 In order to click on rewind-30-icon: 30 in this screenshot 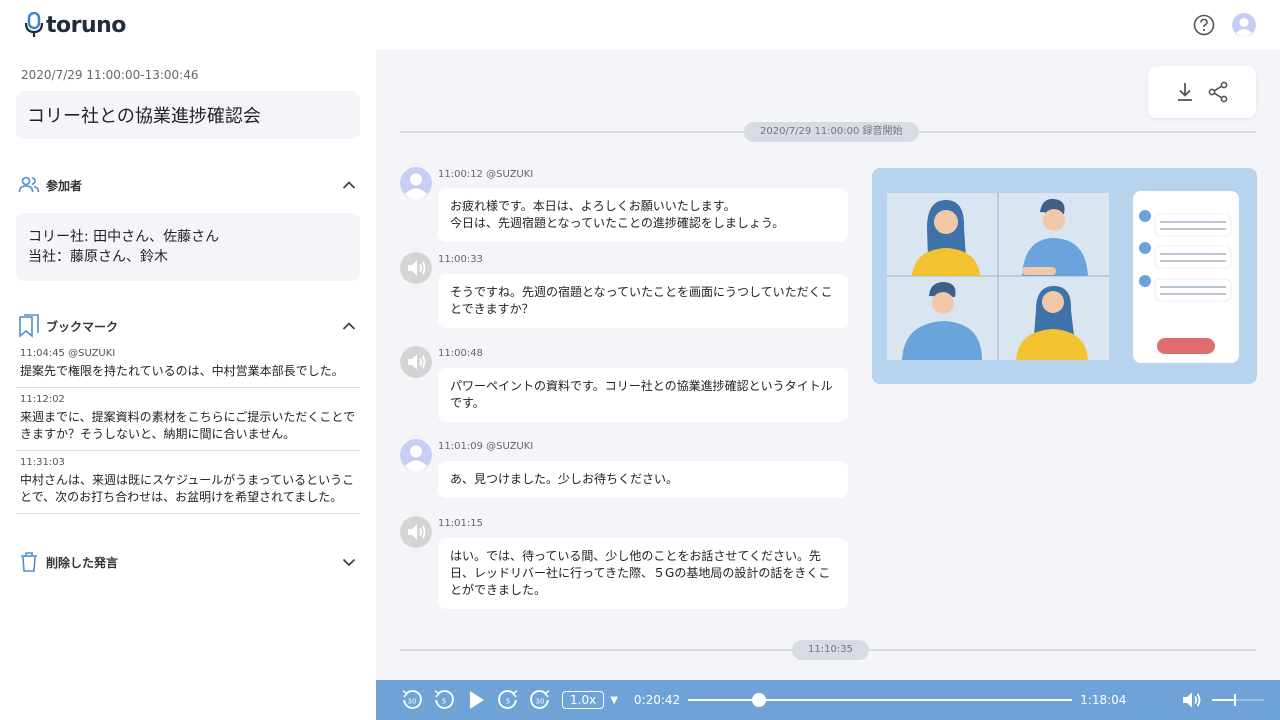, I will do `click(412, 700)`.